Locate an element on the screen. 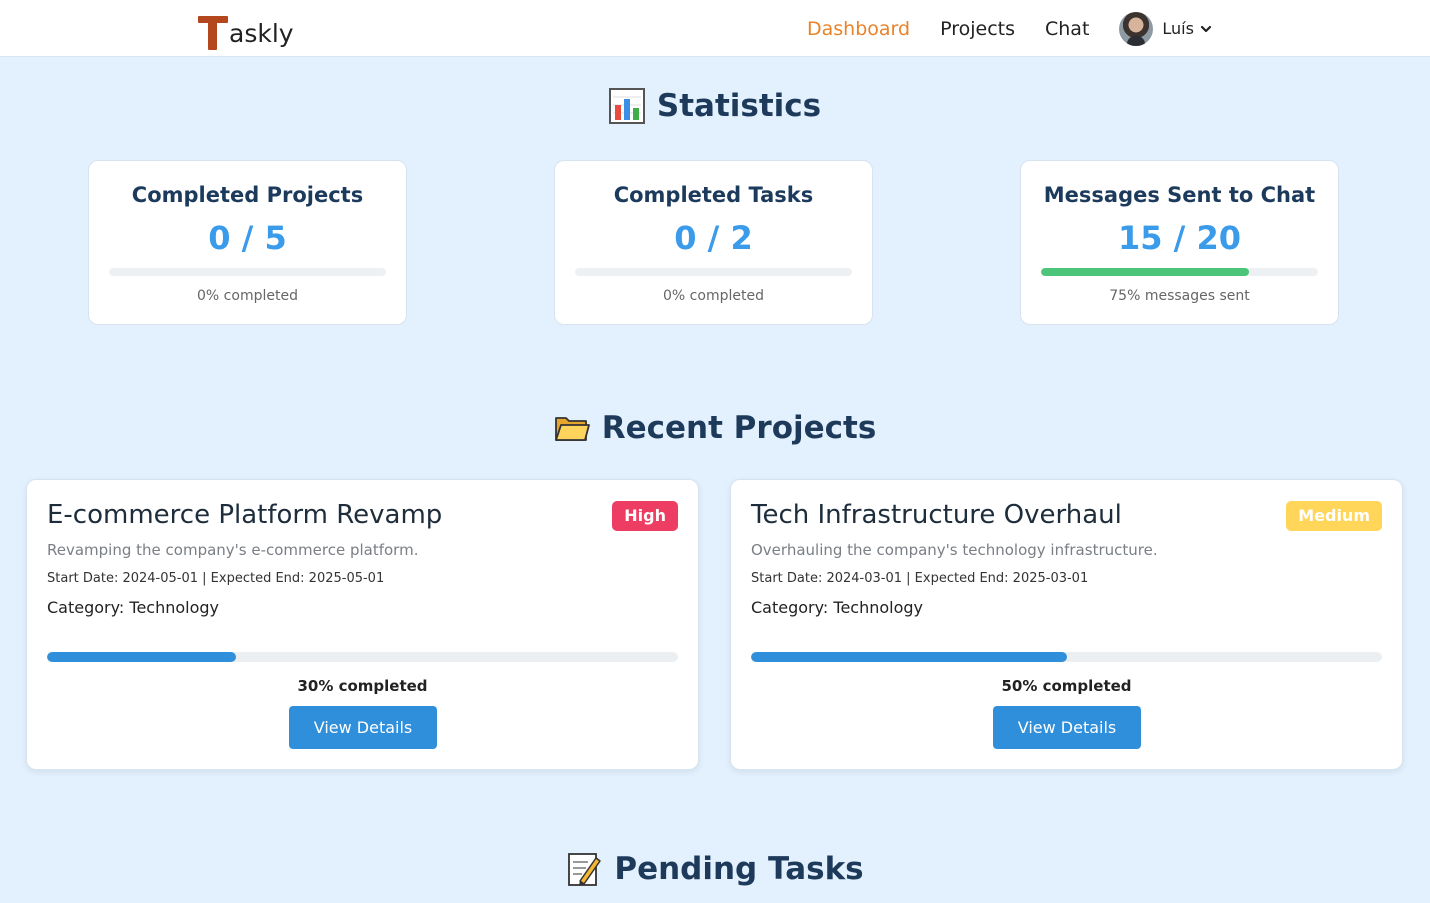 The image size is (1430, 903). brand-logo: askly is located at coordinates (246, 29).